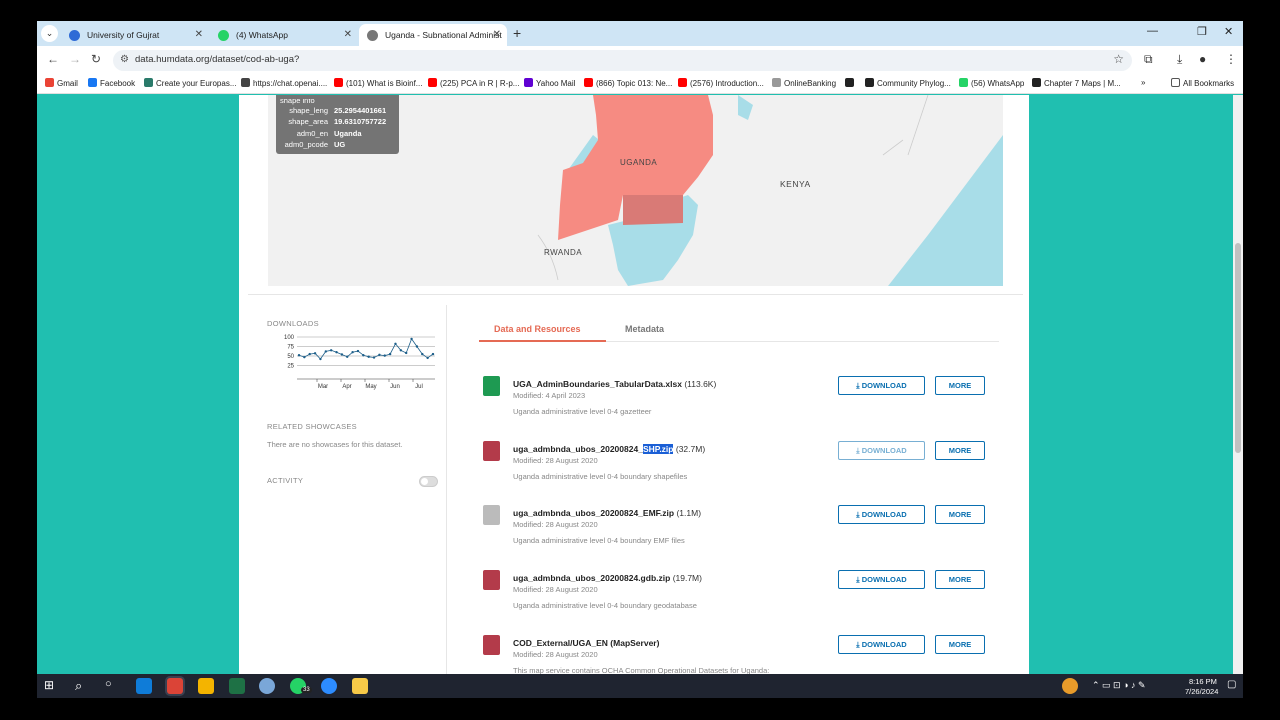  What do you see at coordinates (998, 83) in the screenshot?
I see `bookmark-label: (56) WhatsApp` at bounding box center [998, 83].